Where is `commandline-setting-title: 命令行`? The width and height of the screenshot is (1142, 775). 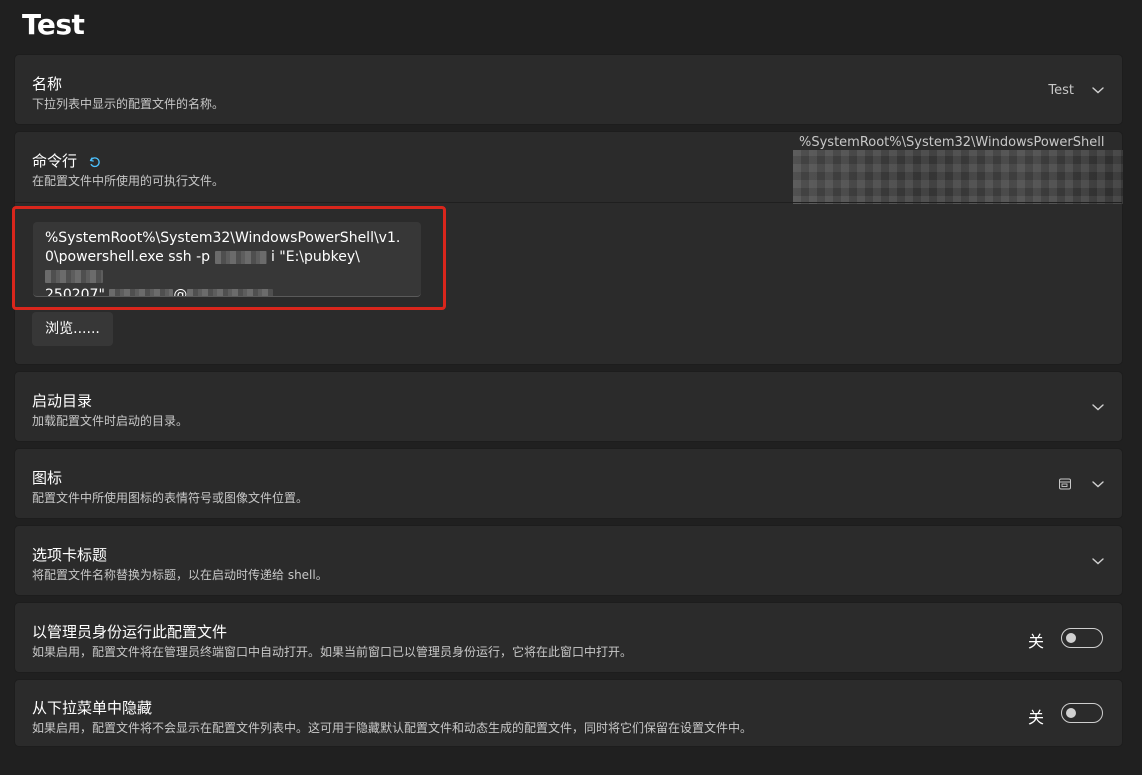
commandline-setting-title: 命令行 is located at coordinates (67, 160).